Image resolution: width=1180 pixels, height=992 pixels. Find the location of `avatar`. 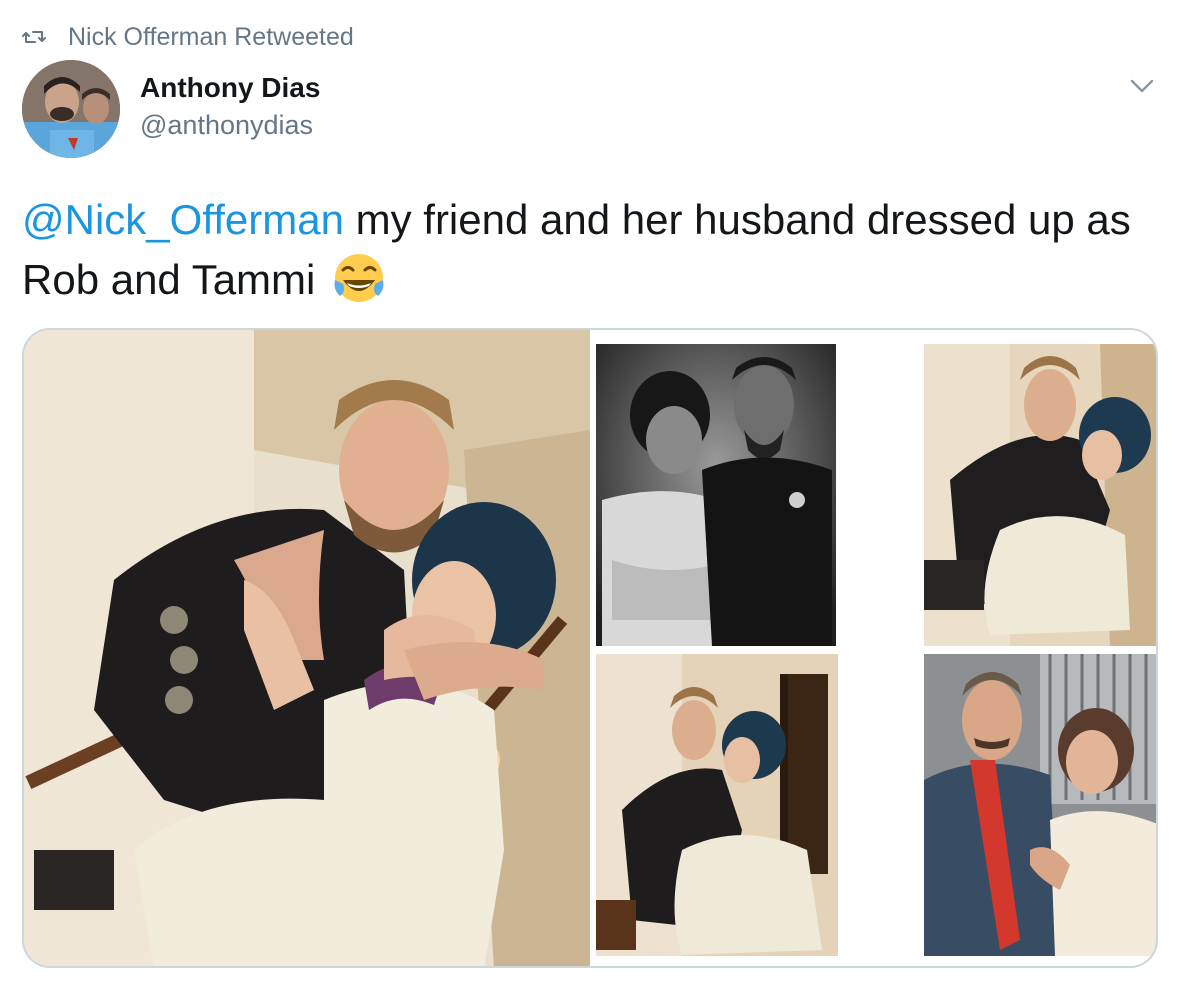

avatar is located at coordinates (71, 109).